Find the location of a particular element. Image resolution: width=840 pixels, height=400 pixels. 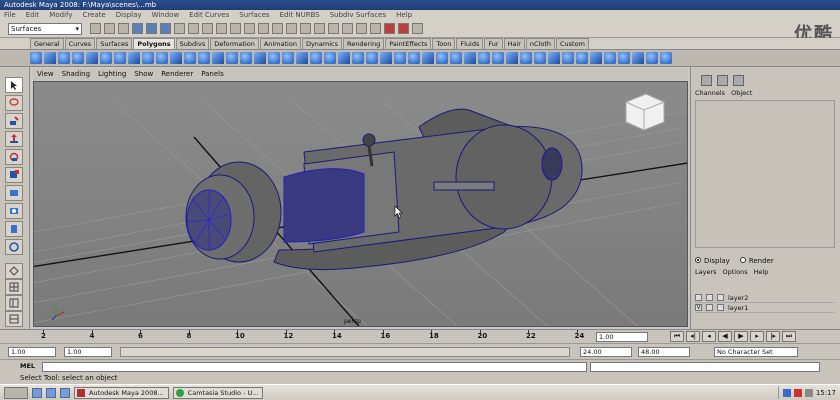

single-perspective-layout-icon is located at coordinates (14, 271).